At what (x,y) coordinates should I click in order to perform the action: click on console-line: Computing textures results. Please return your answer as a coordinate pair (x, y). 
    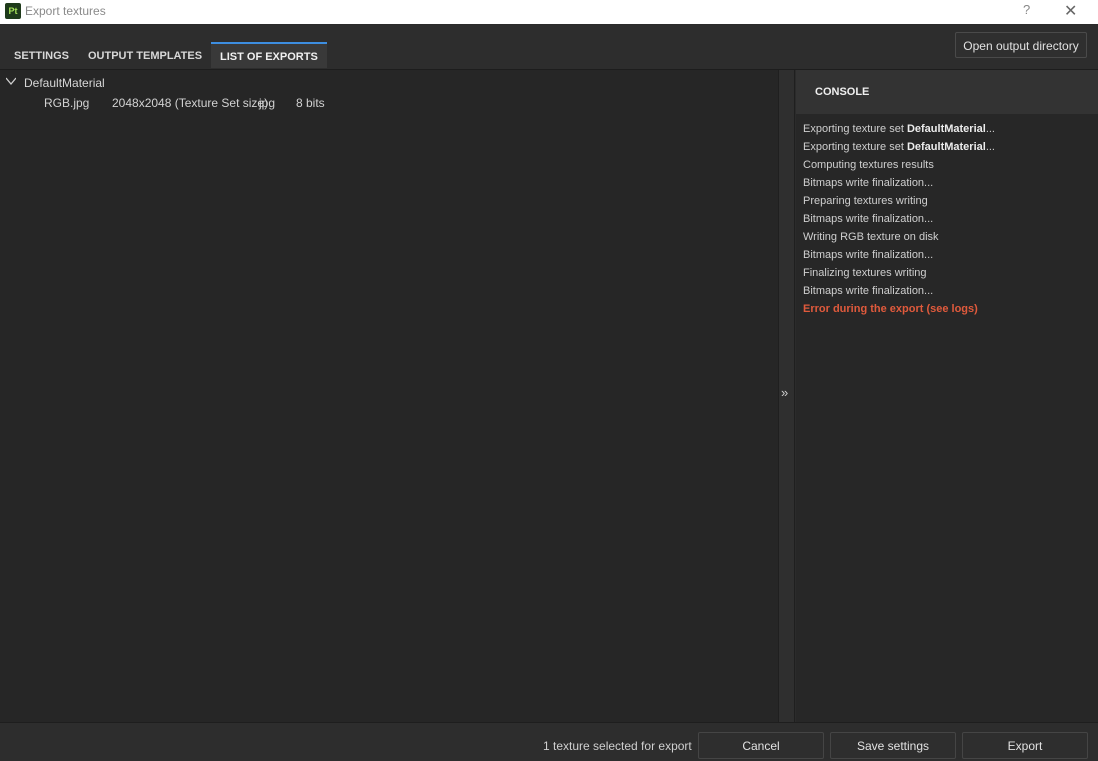
    Looking at the image, I should click on (868, 165).